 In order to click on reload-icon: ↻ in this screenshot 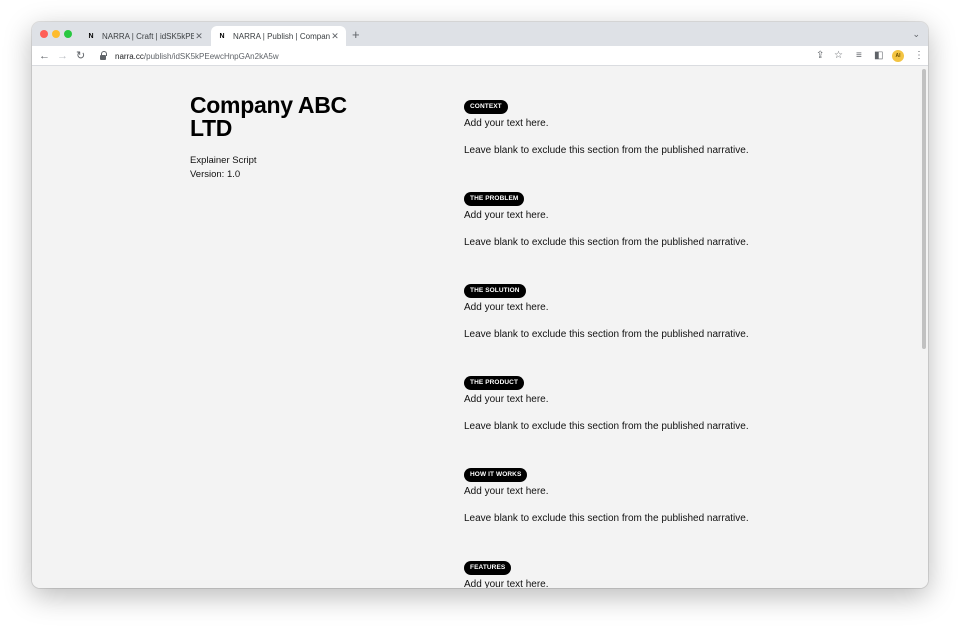, I will do `click(80, 56)`.